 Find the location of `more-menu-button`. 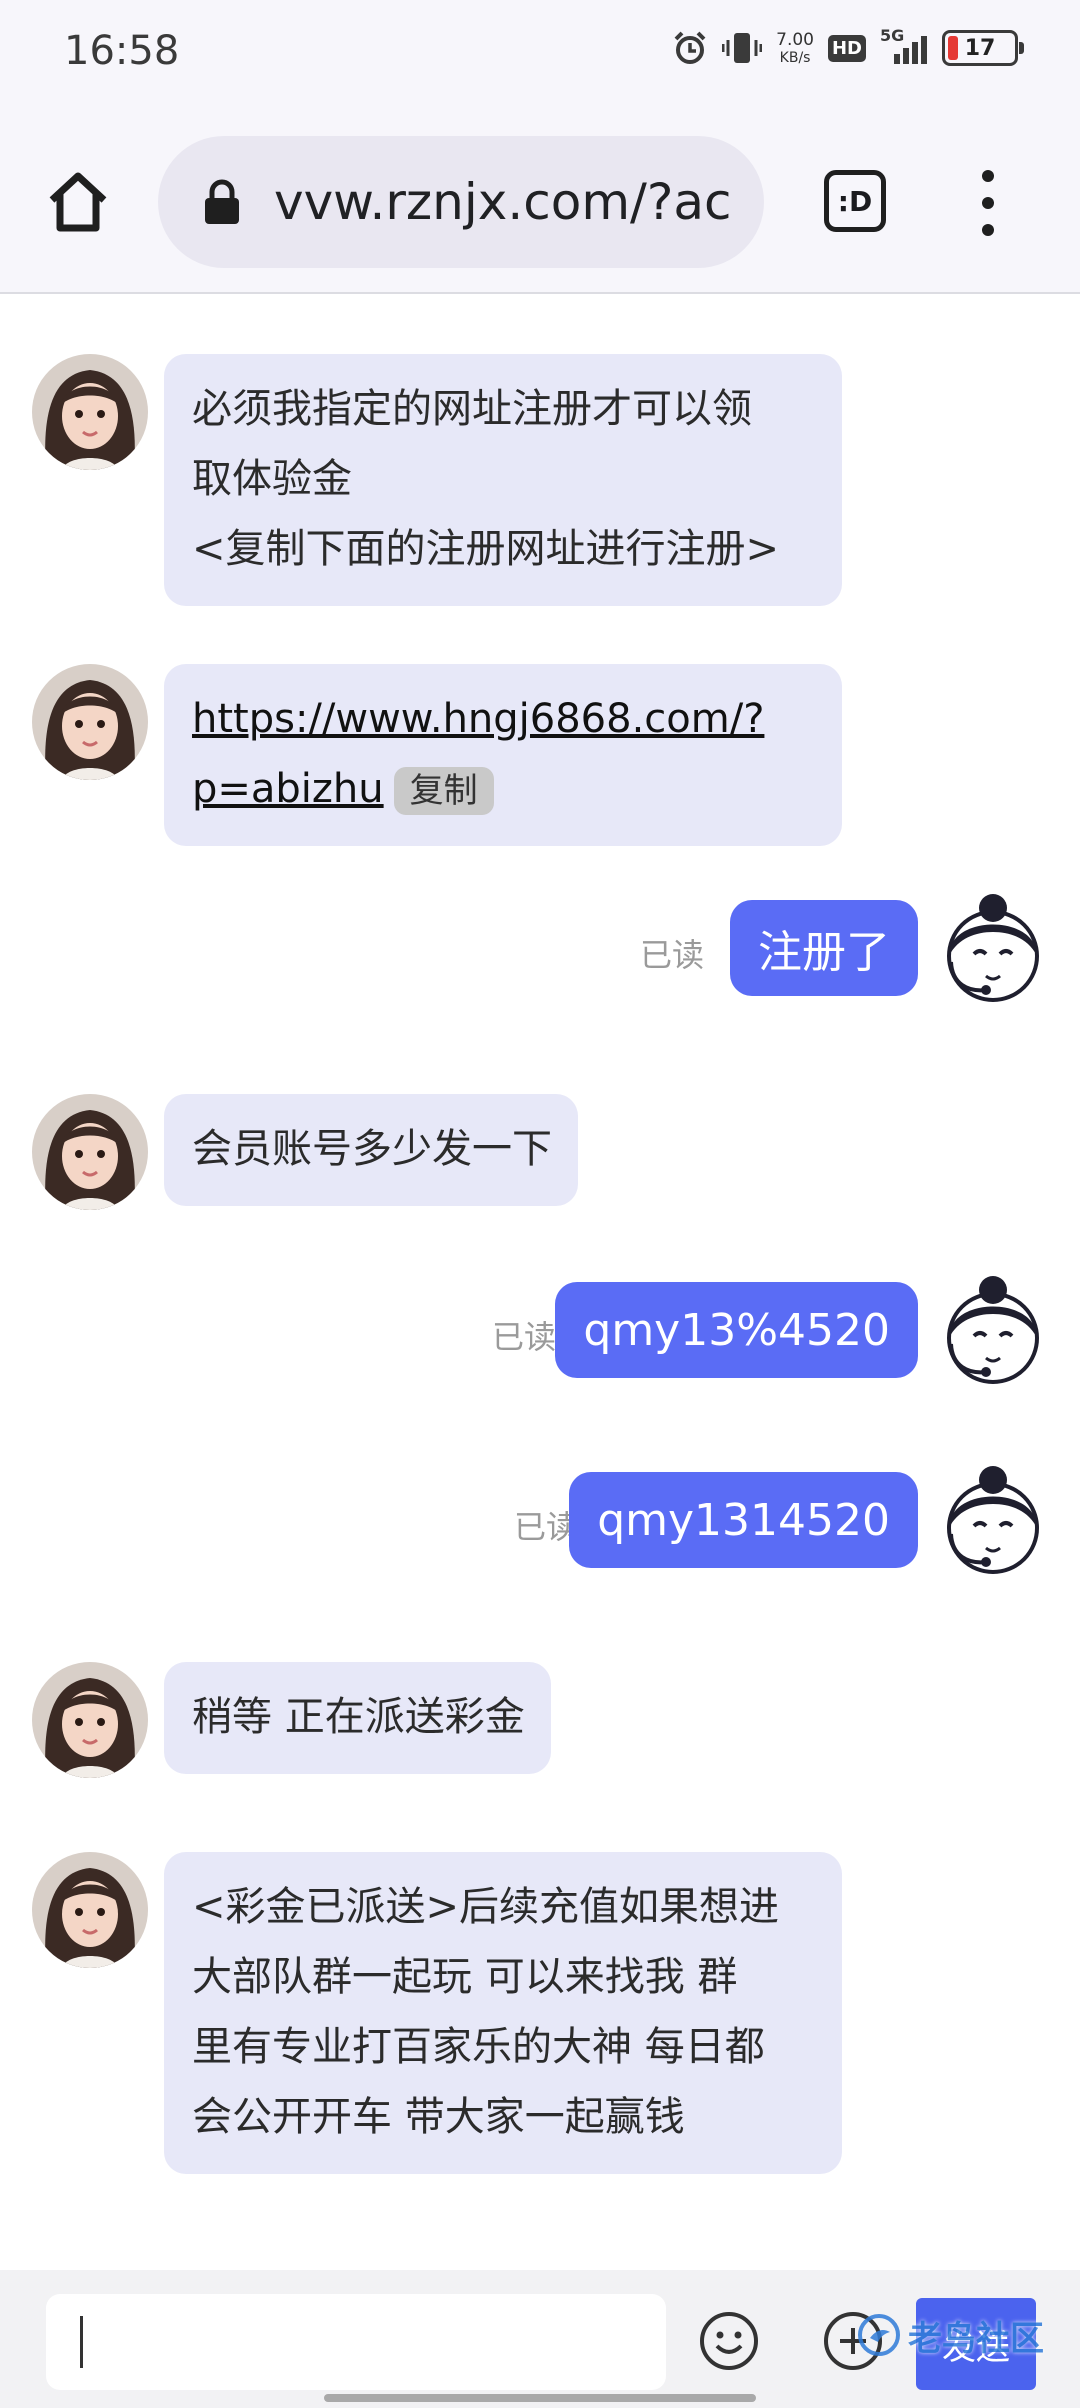

more-menu-button is located at coordinates (988, 203).